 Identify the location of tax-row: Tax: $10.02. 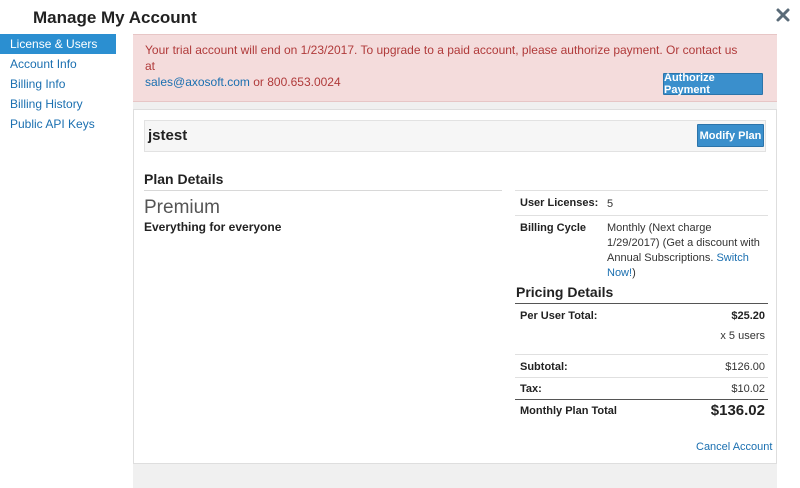
(641, 388).